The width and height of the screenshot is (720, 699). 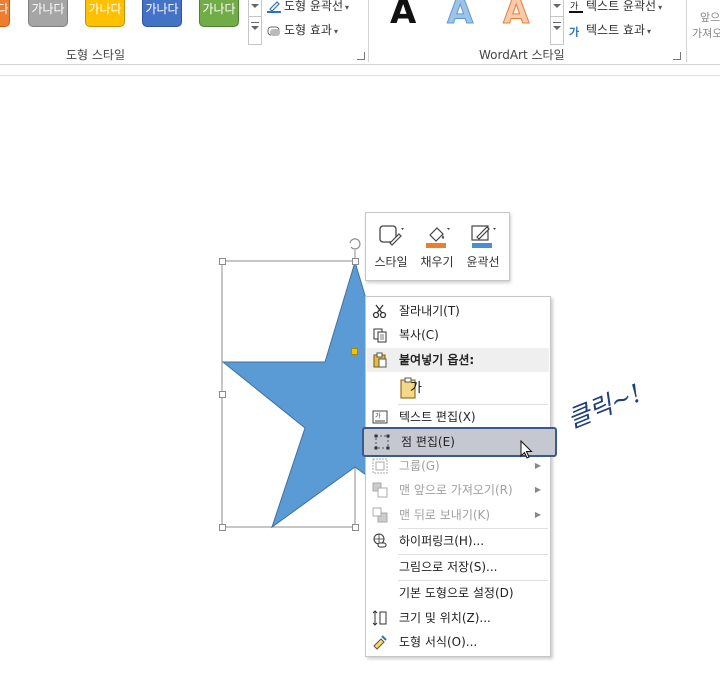 What do you see at coordinates (483, 236) in the screenshot?
I see `outline-pen-icon` at bounding box center [483, 236].